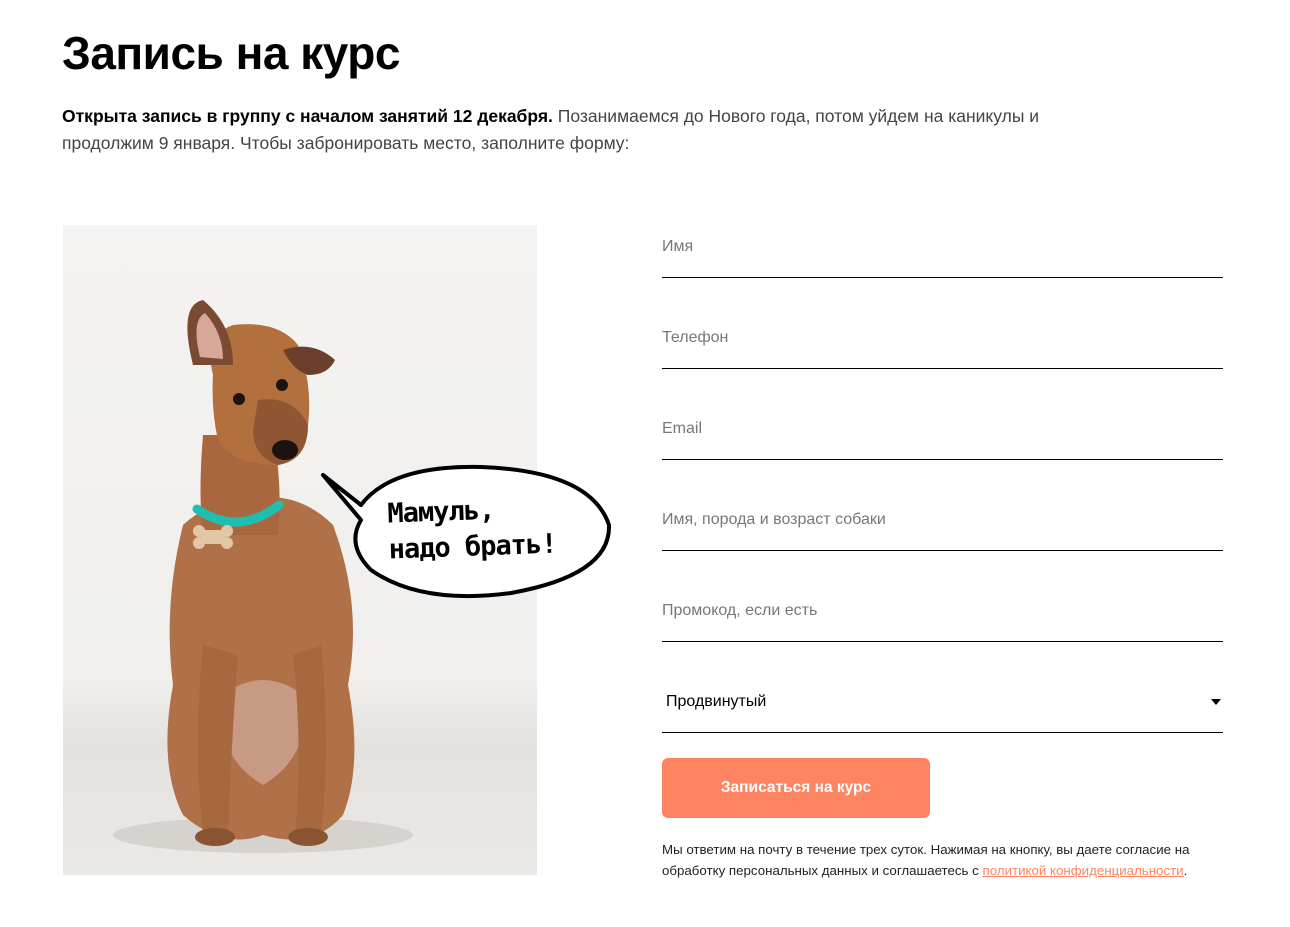 Image resolution: width=1290 pixels, height=927 pixels. Describe the element at coordinates (1083, 870) in the screenshot. I see `privacy-policy-link: политикой конфиденциальности` at that location.